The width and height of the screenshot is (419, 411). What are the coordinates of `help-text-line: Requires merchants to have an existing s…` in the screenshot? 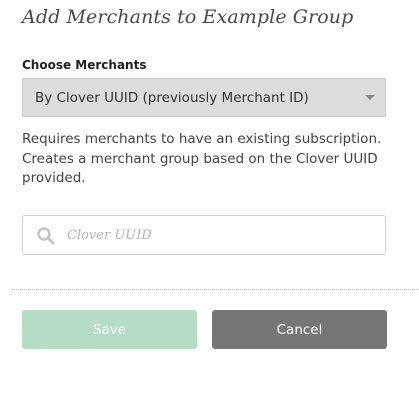 It's located at (202, 139).